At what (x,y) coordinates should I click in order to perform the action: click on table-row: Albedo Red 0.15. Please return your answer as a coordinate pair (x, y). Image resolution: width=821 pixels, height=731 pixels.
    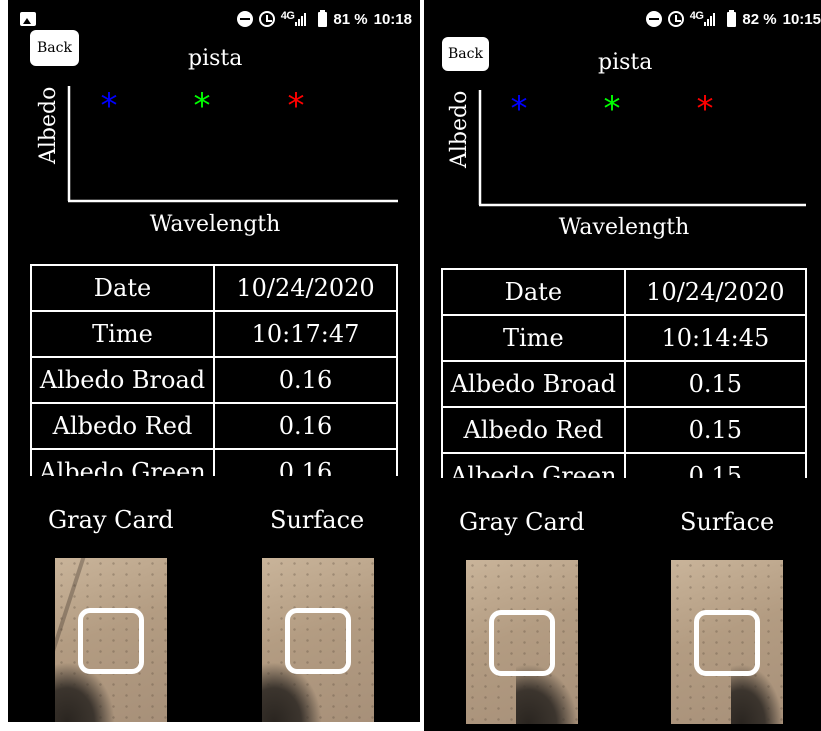
    Looking at the image, I should click on (624, 430).